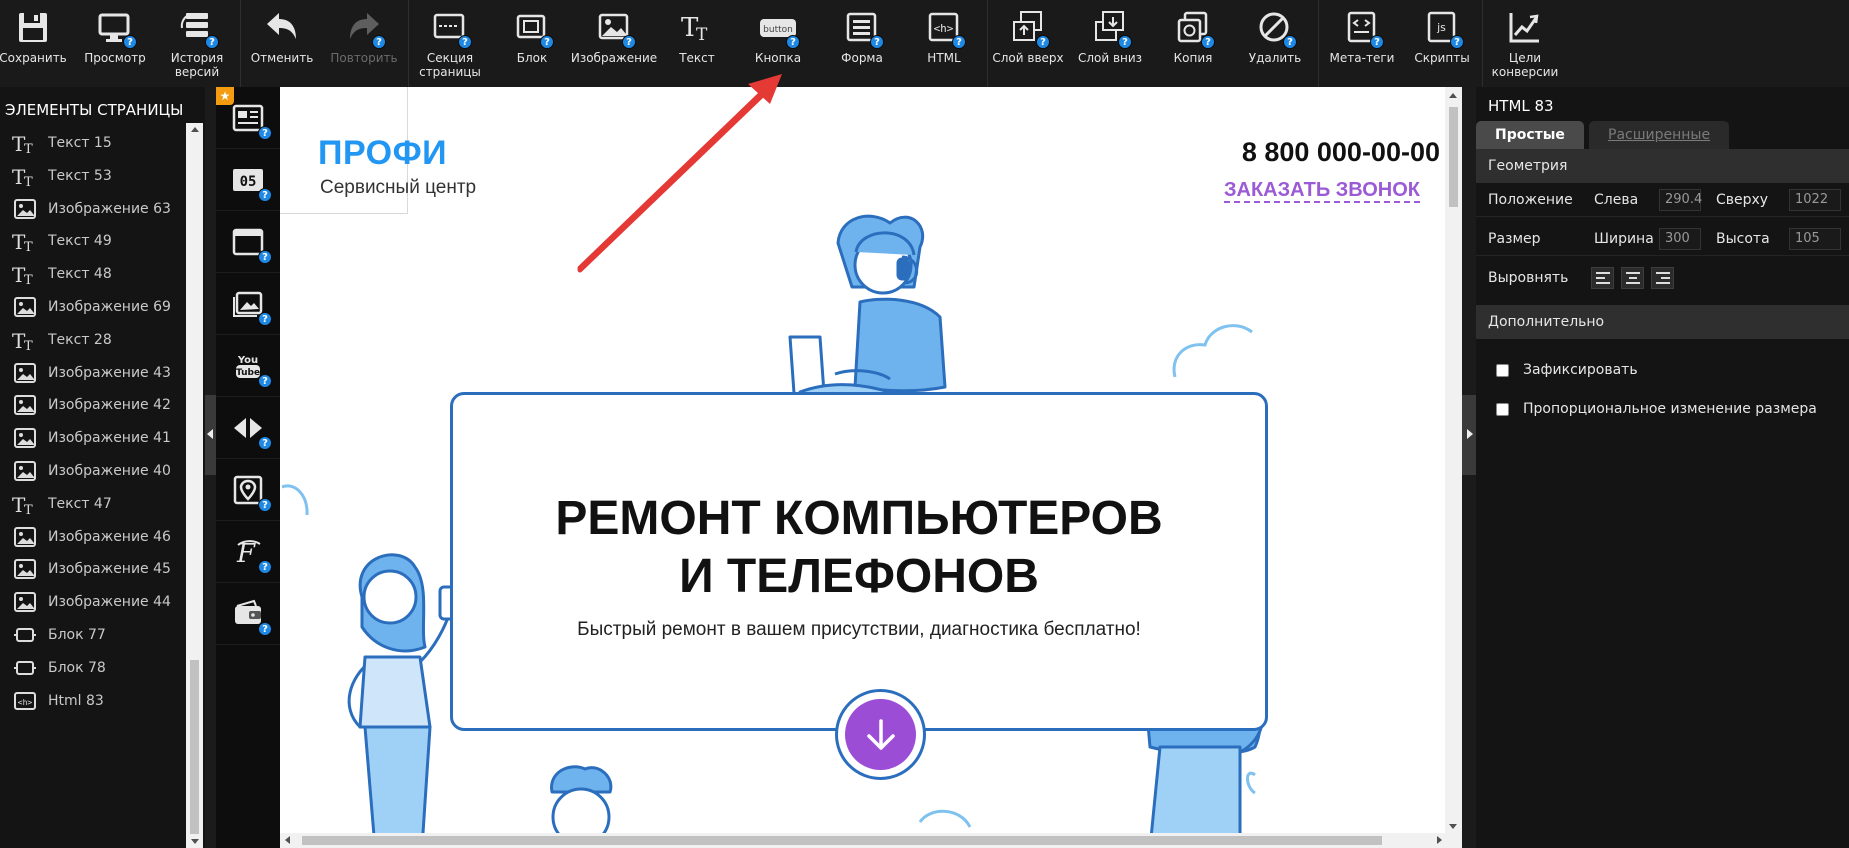  I want to click on delete-button: ? Удалить, so click(1275, 42).